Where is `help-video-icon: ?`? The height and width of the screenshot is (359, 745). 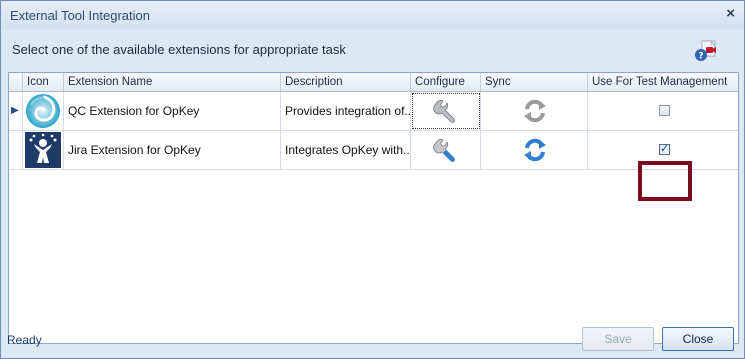
help-video-icon: ? is located at coordinates (707, 51).